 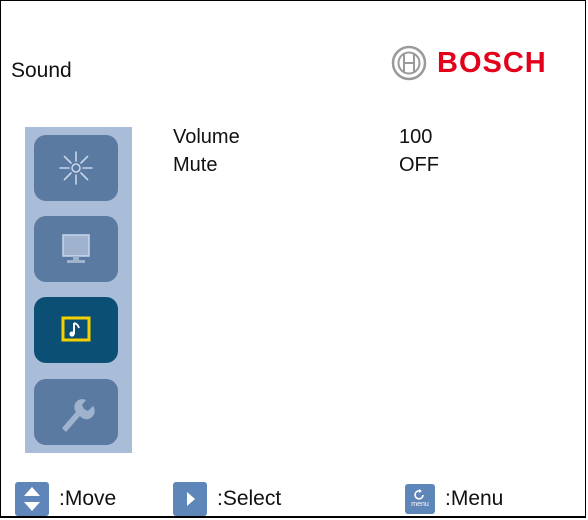 I want to click on hint-move-label: :Move, so click(x=88, y=498).